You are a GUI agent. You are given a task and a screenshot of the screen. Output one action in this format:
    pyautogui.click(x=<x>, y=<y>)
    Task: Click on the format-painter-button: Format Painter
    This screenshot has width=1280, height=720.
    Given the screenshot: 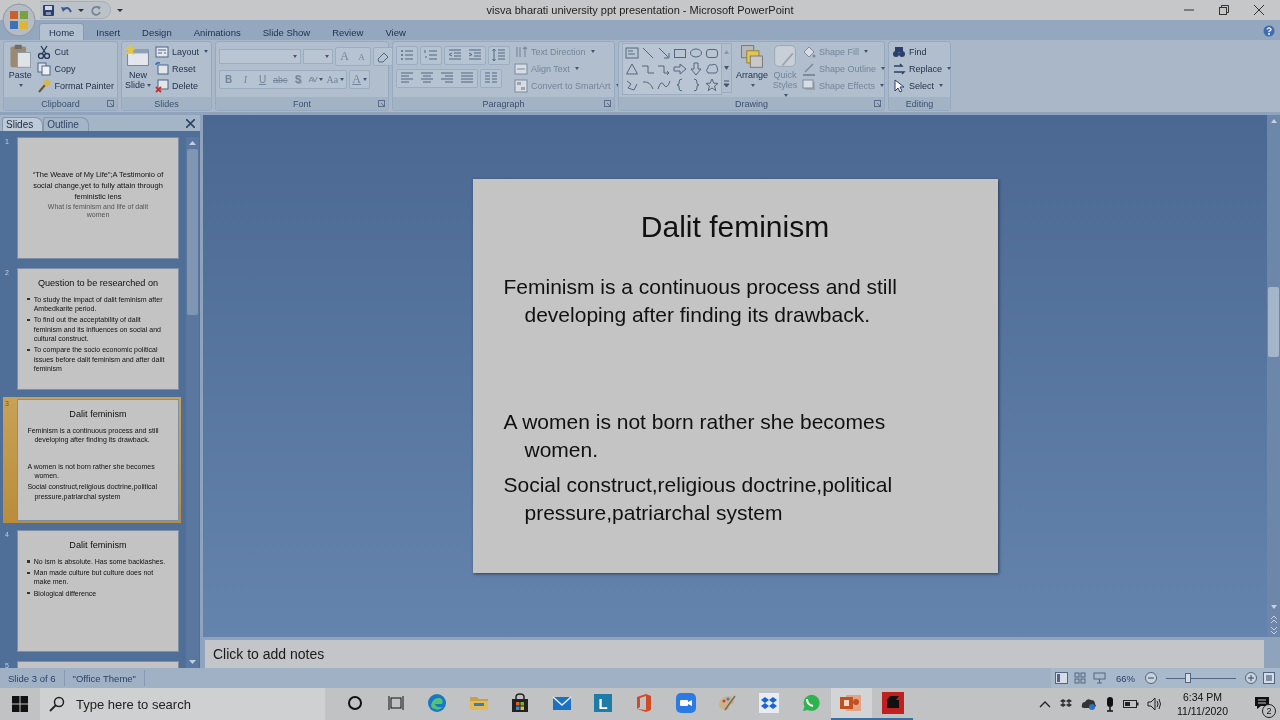 What is the action you would take?
    pyautogui.click(x=75, y=85)
    